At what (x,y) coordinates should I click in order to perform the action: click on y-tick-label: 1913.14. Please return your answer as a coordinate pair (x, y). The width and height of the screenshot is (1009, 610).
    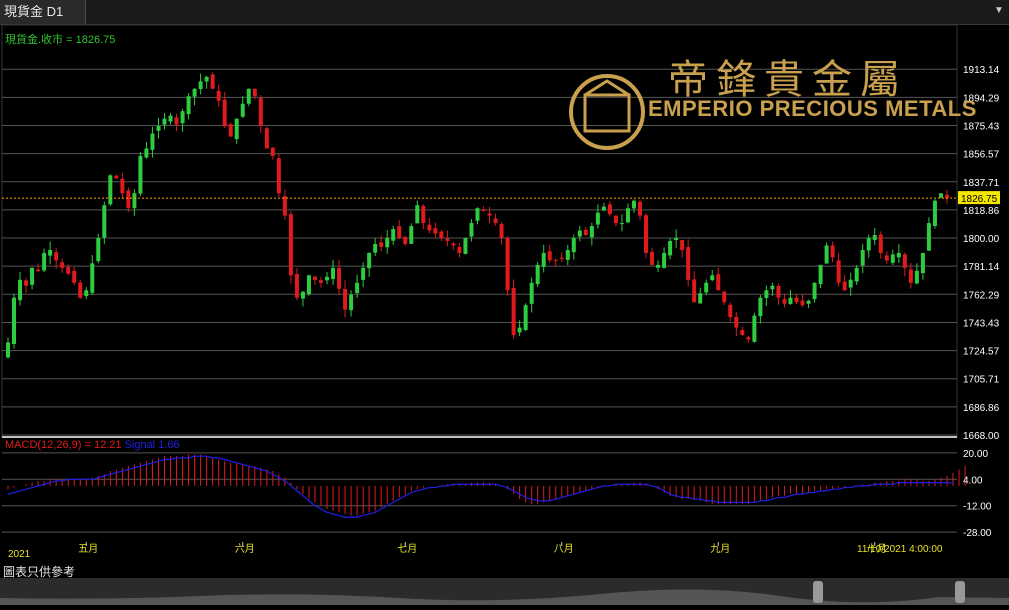
    Looking at the image, I should click on (981, 70).